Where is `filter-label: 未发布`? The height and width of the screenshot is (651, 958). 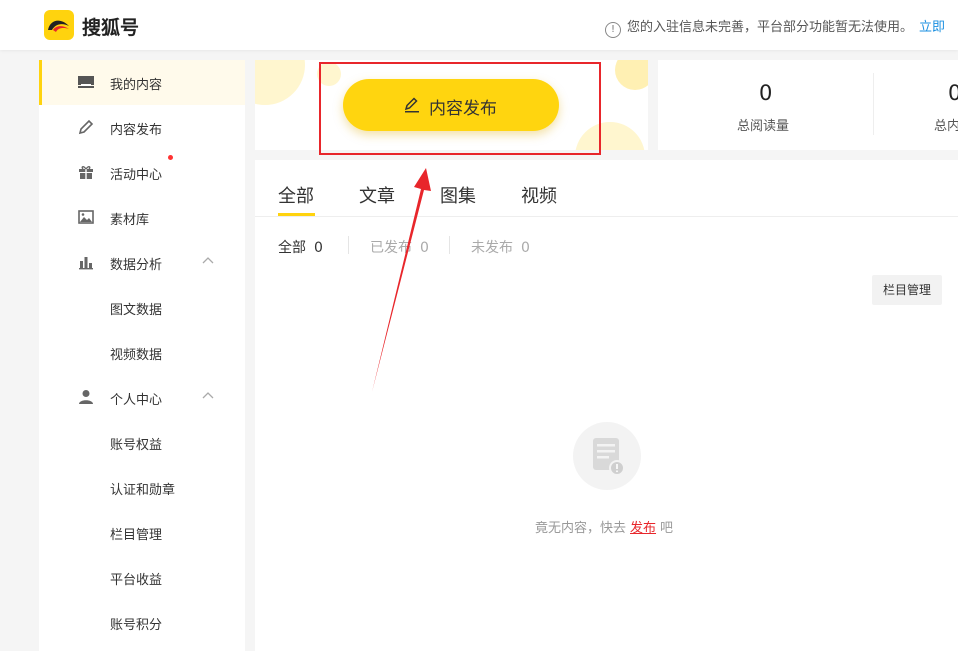 filter-label: 未发布 is located at coordinates (492, 248).